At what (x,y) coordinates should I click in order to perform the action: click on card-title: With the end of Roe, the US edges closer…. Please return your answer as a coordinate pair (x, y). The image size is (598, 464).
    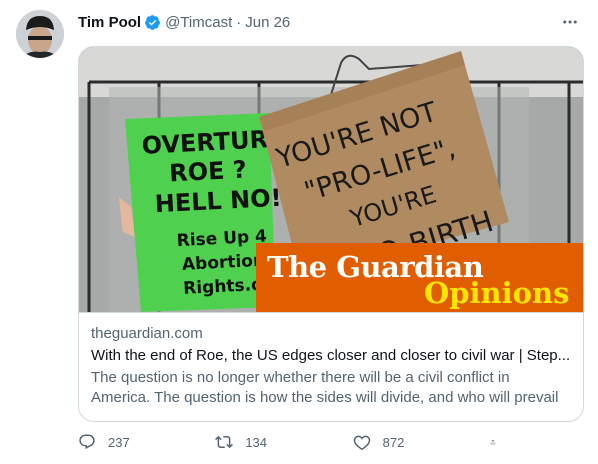
    Looking at the image, I should click on (331, 355).